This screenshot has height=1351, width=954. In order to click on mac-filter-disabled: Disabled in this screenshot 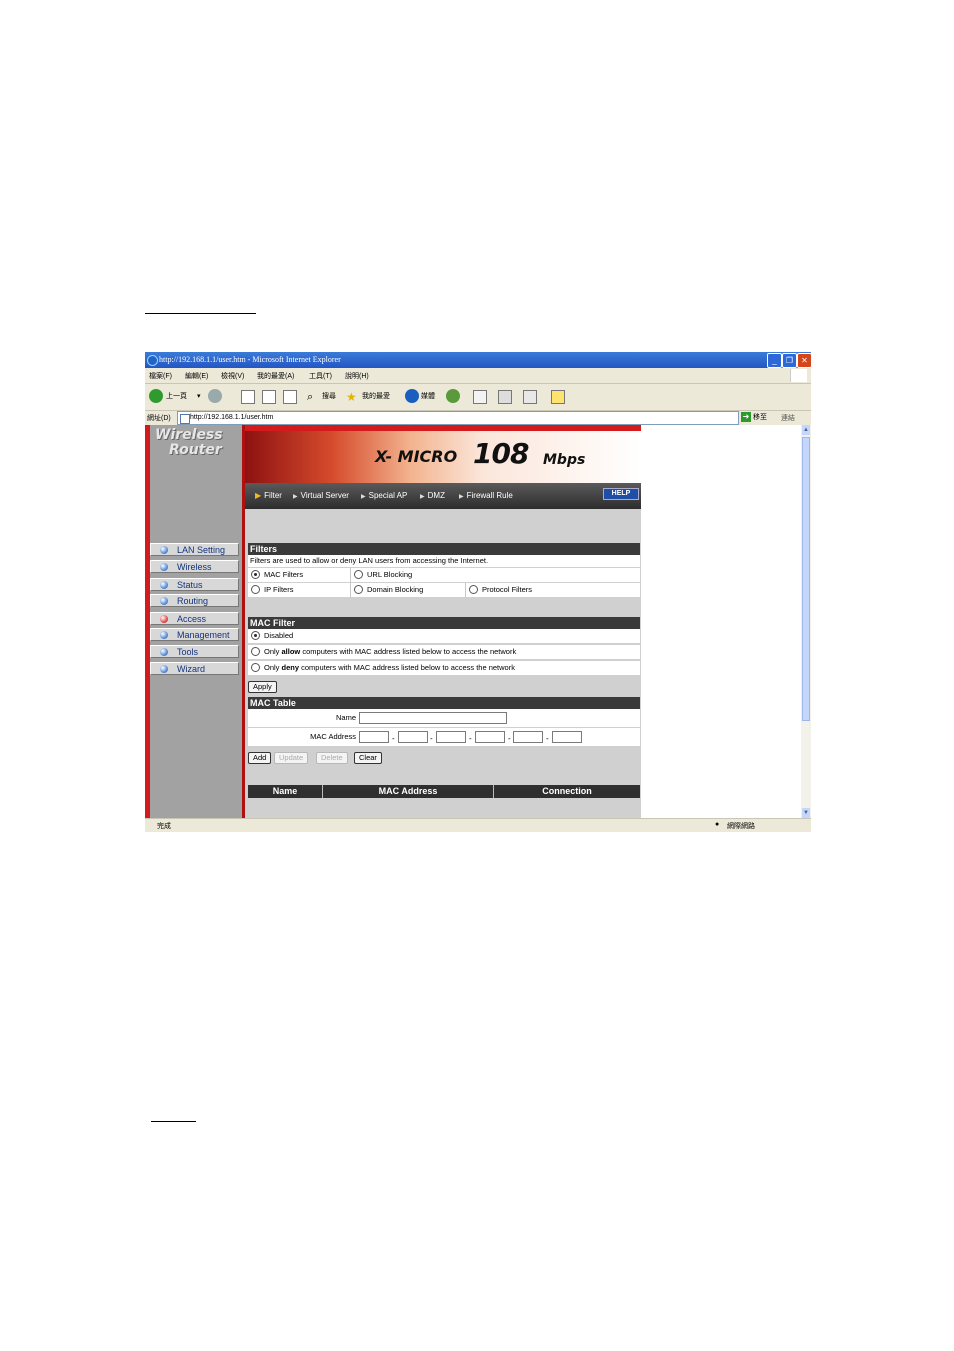, I will do `click(444, 636)`.